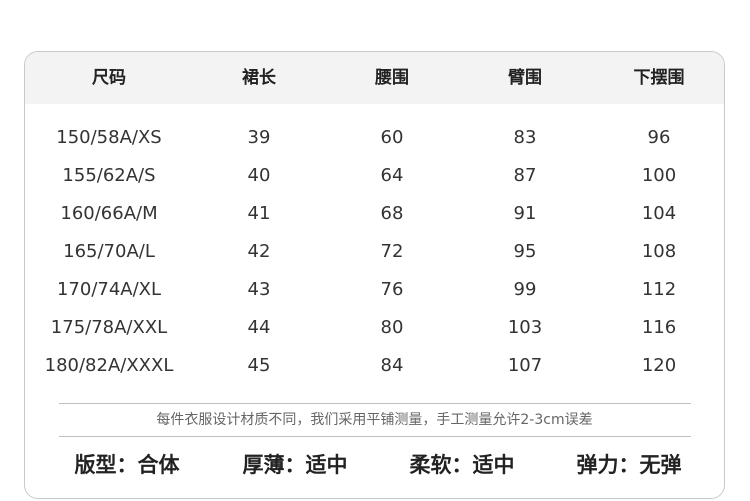 Image resolution: width=750 pixels, height=501 pixels. What do you see at coordinates (109, 78) in the screenshot?
I see `header-size: 尺码` at bounding box center [109, 78].